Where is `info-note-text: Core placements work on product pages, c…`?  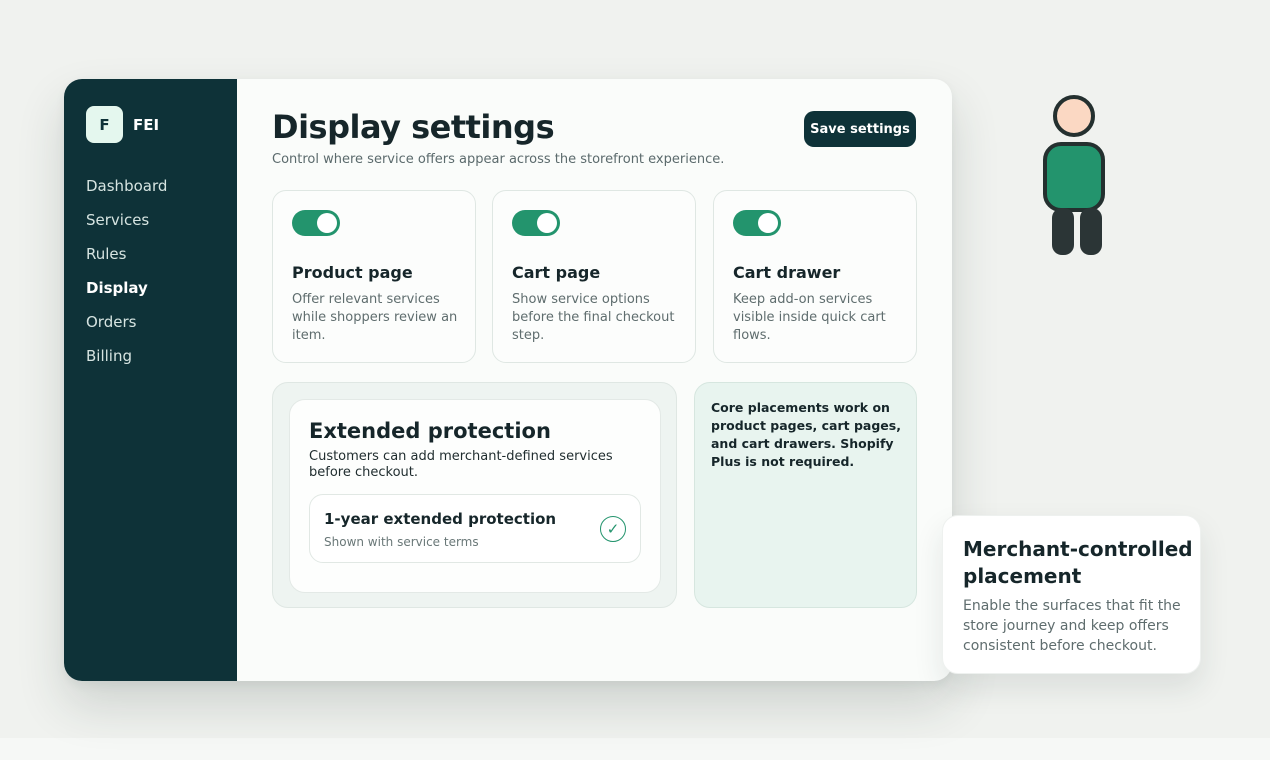 info-note-text: Core placements work on product pages, c… is located at coordinates (806, 434).